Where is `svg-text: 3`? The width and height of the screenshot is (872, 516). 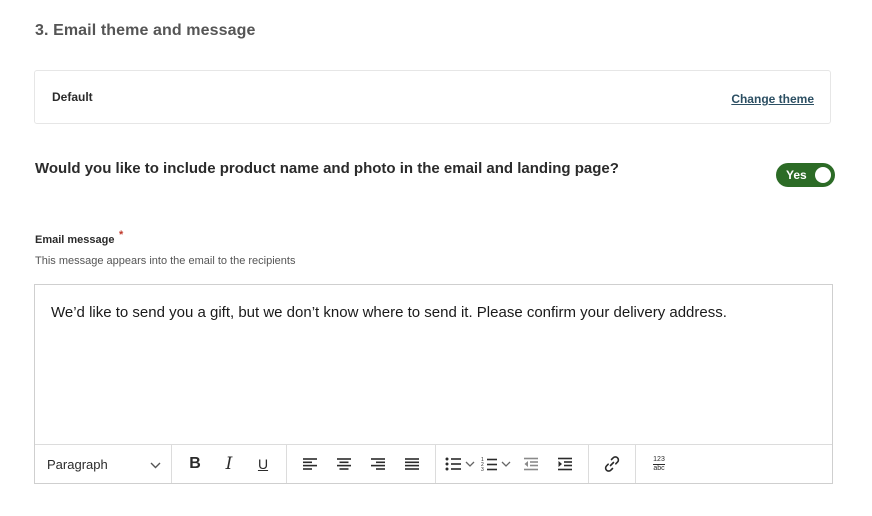
svg-text: 3 is located at coordinates (482, 469).